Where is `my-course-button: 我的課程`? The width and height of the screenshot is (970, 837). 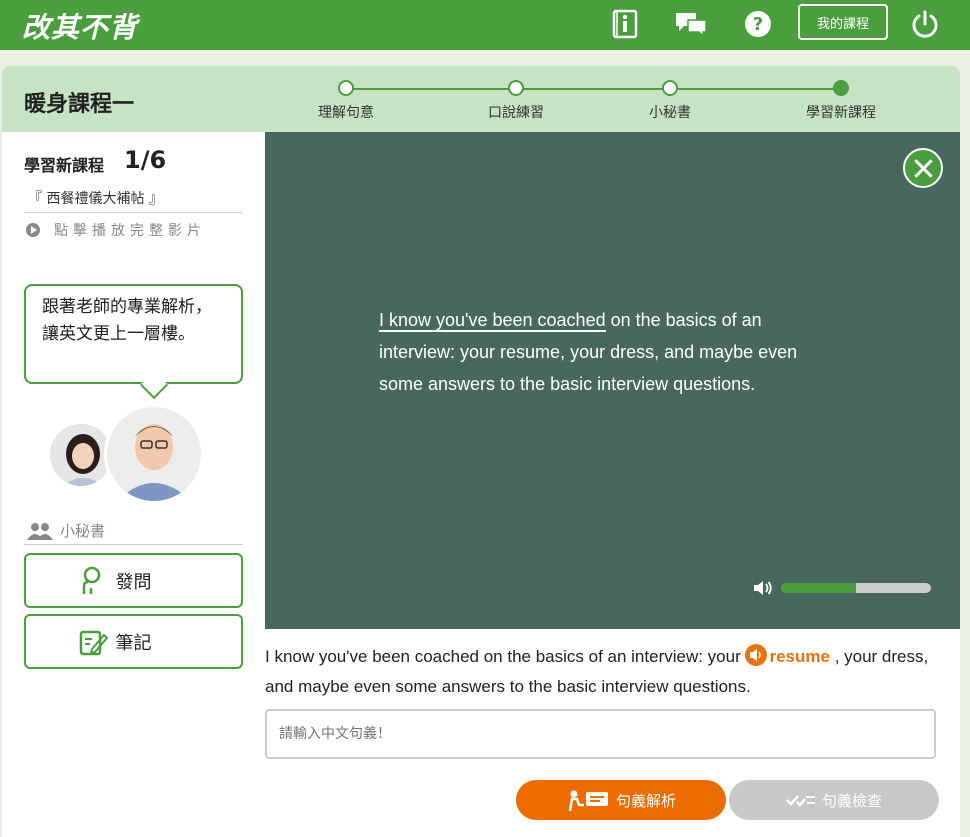
my-course-button: 我的課程 is located at coordinates (843, 22).